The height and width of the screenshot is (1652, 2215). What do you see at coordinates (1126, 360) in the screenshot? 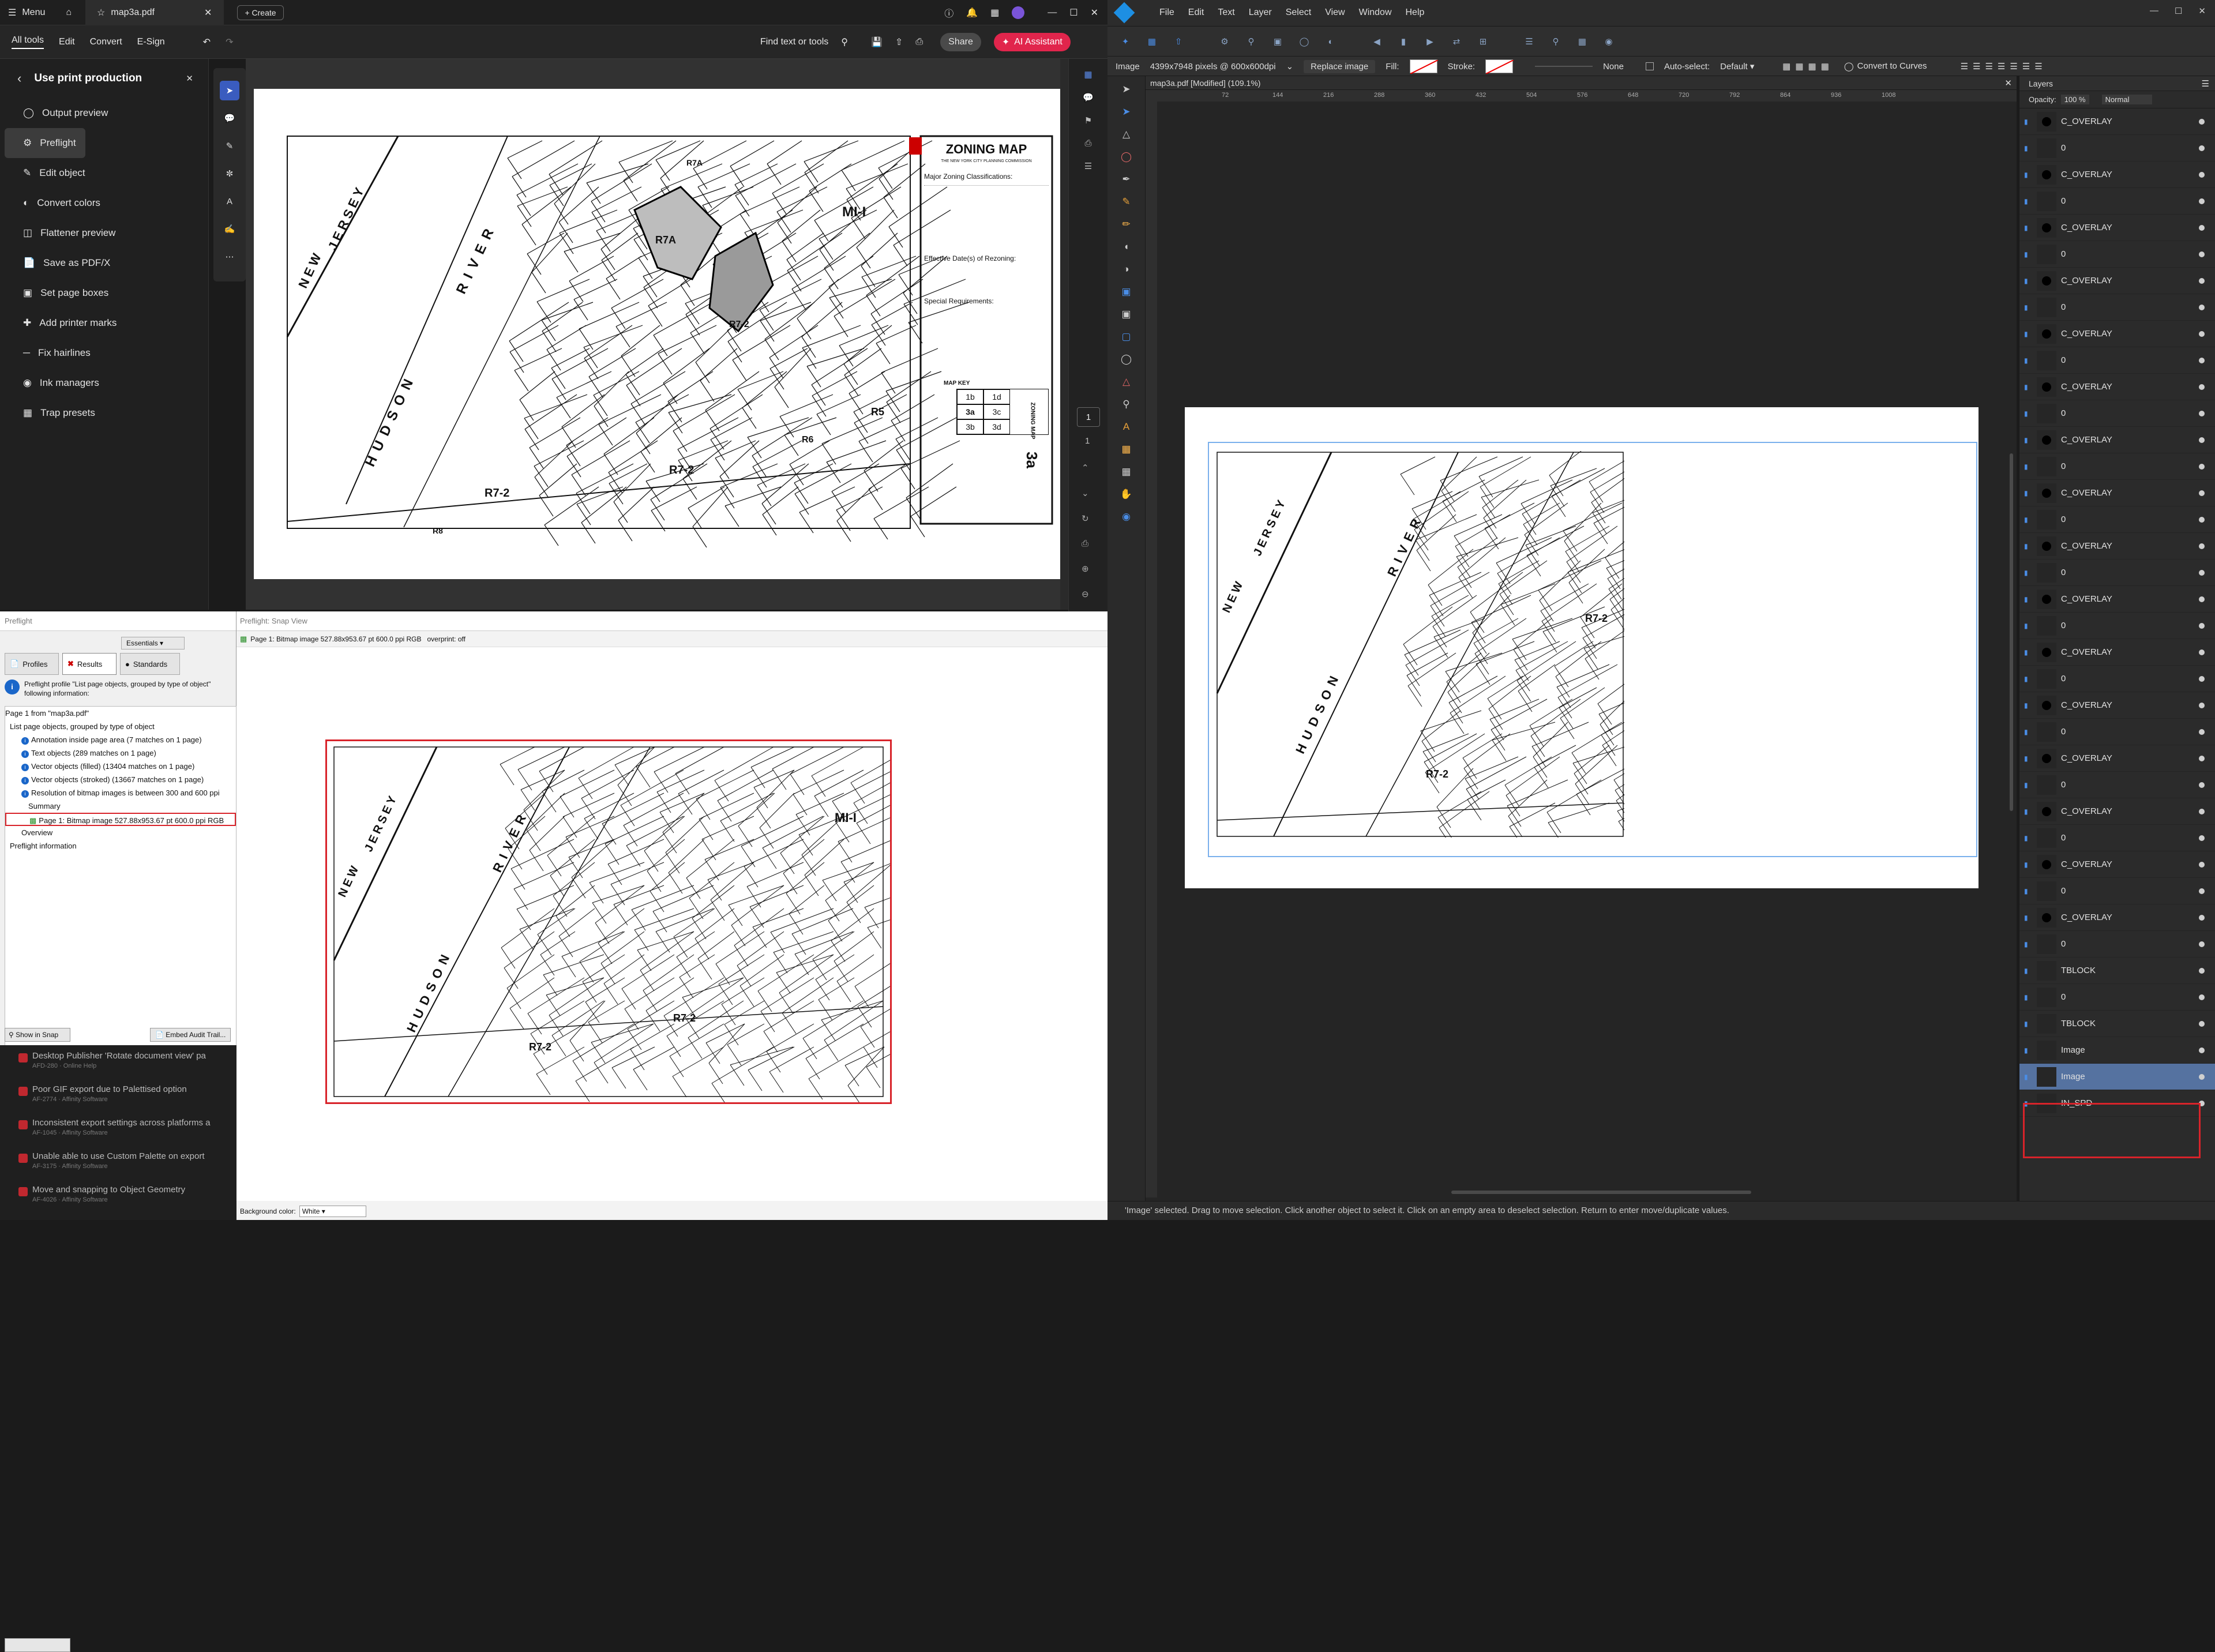
I see `ellipse-tool-icon: ◯` at bounding box center [1126, 360].